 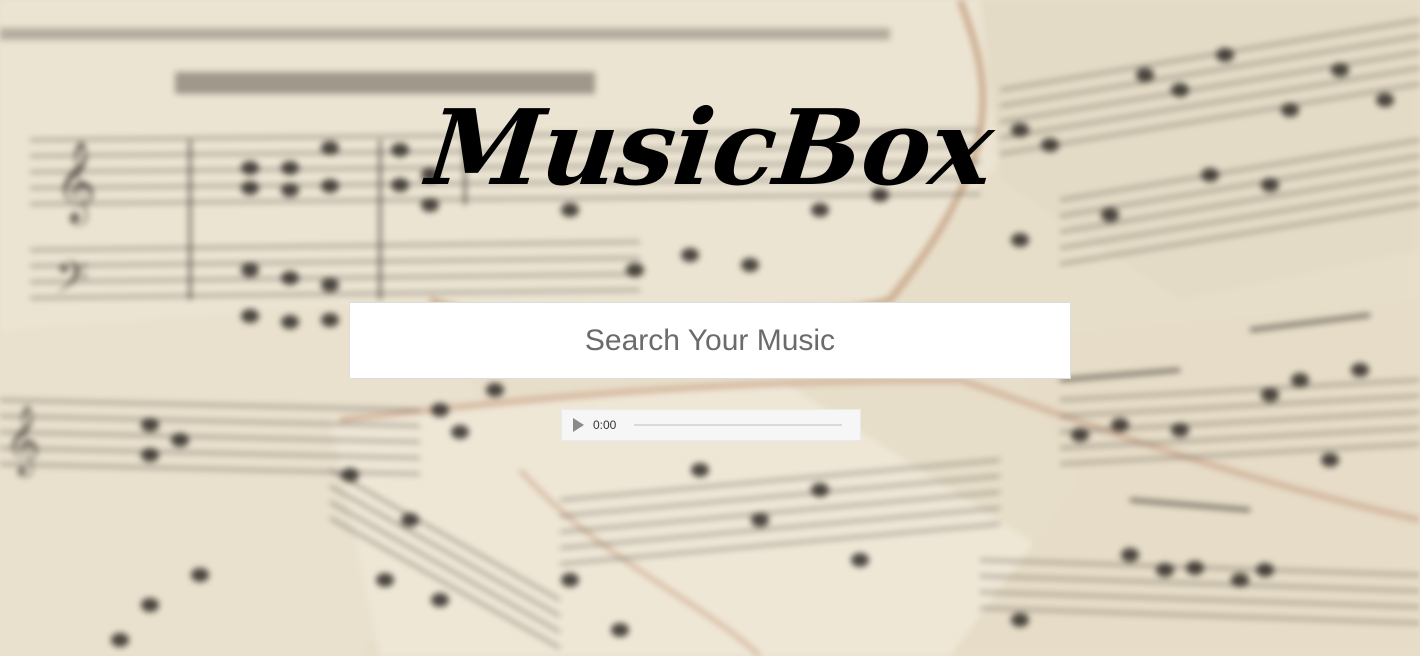 What do you see at coordinates (738, 425) in the screenshot?
I see `progress-bar` at bounding box center [738, 425].